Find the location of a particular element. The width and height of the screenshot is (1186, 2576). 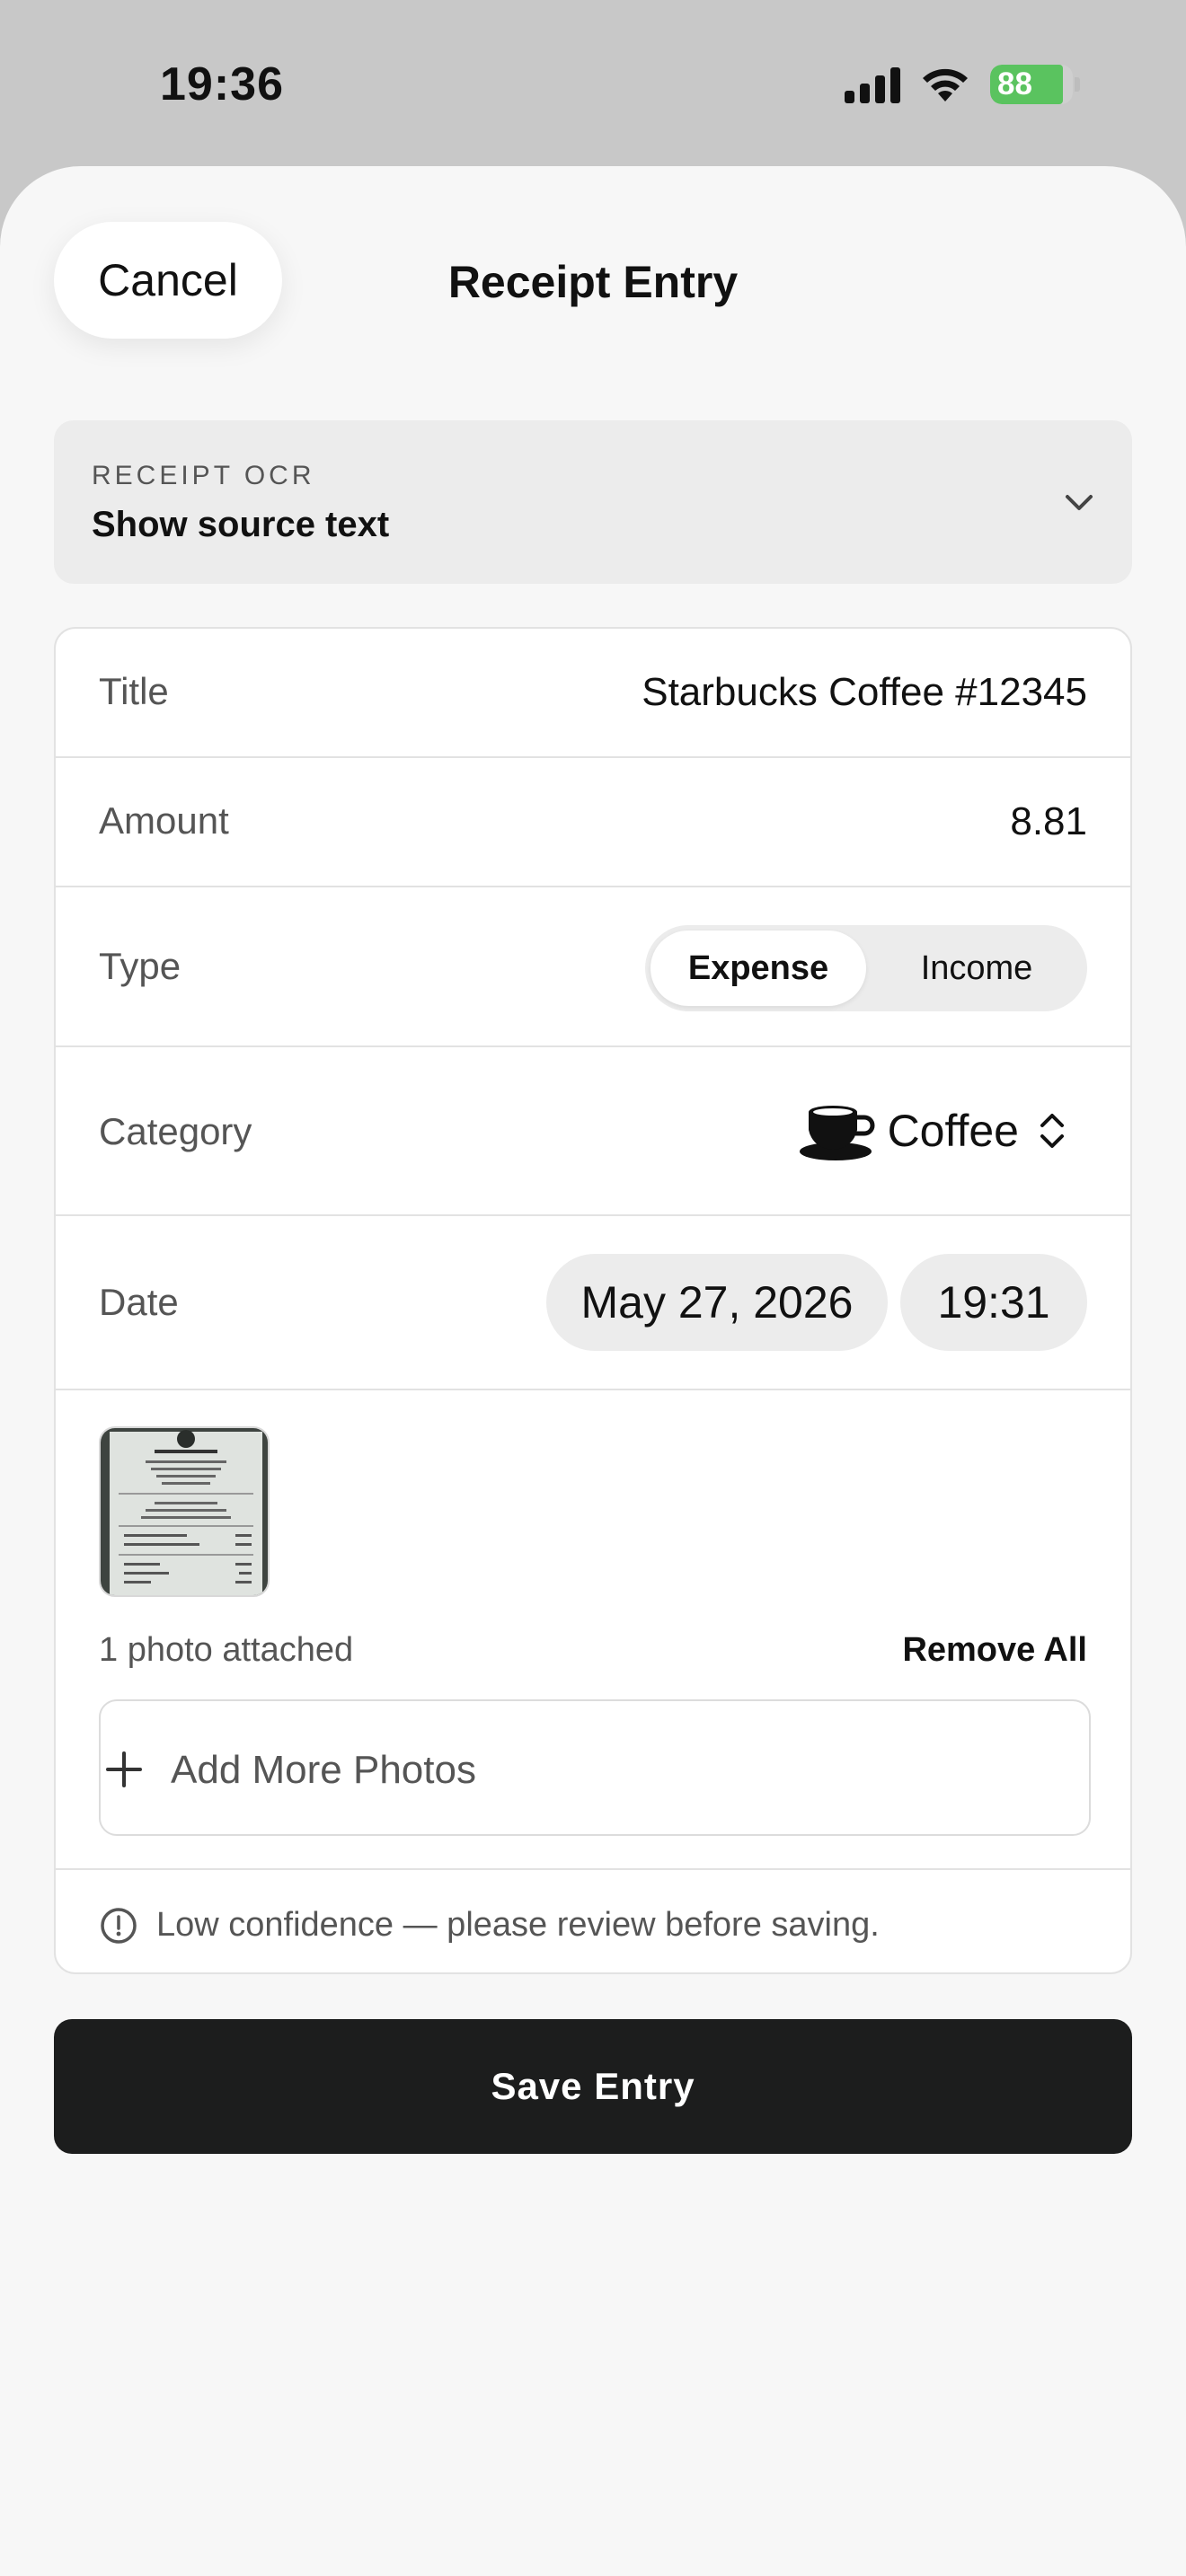

photo-count-text: 1 photo attached is located at coordinates (226, 1650).